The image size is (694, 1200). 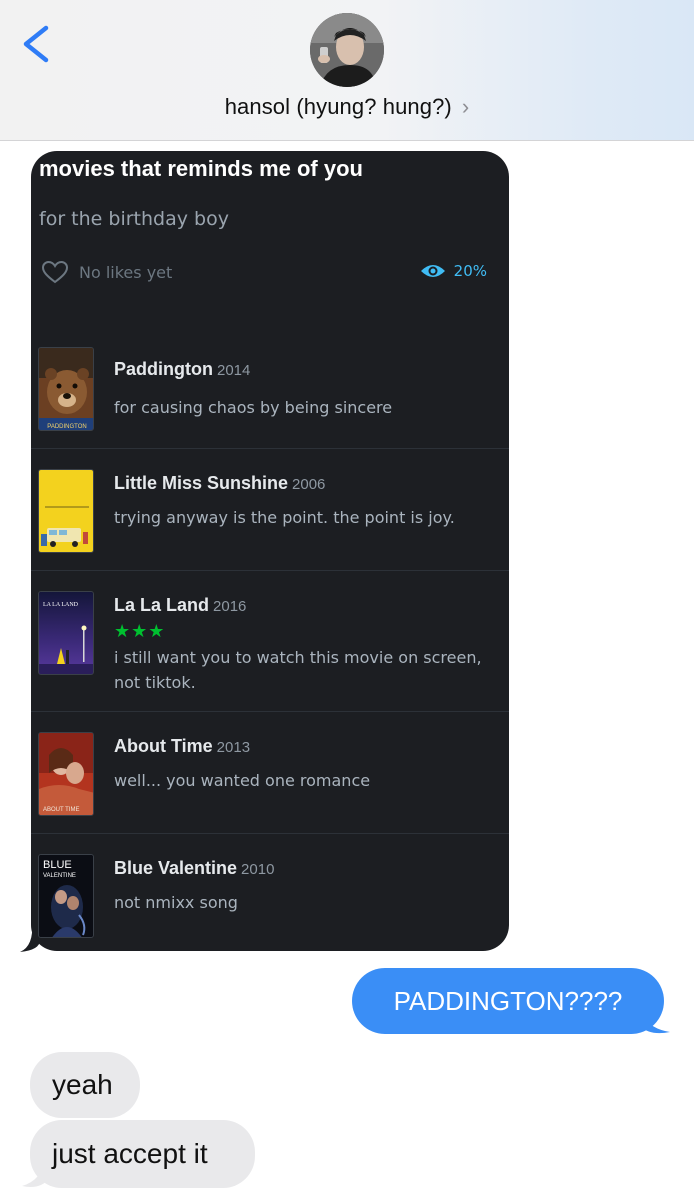 What do you see at coordinates (57, 865) in the screenshot?
I see `poster-blue-valentine-title: BLUE` at bounding box center [57, 865].